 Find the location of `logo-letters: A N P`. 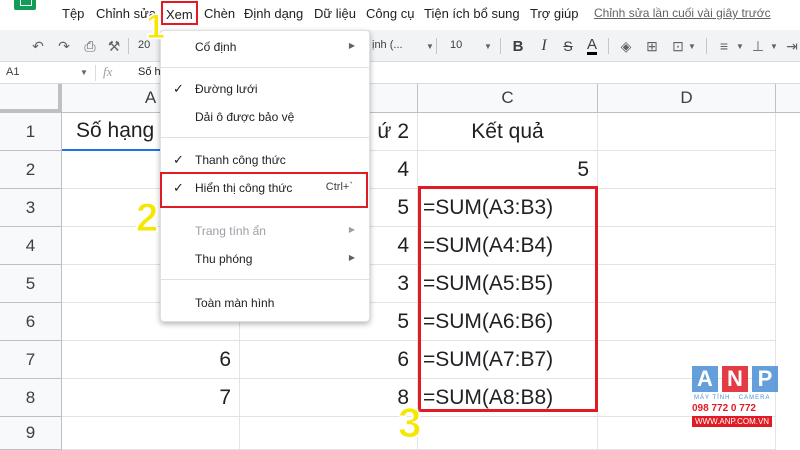

logo-letters: A N P is located at coordinates (735, 379).